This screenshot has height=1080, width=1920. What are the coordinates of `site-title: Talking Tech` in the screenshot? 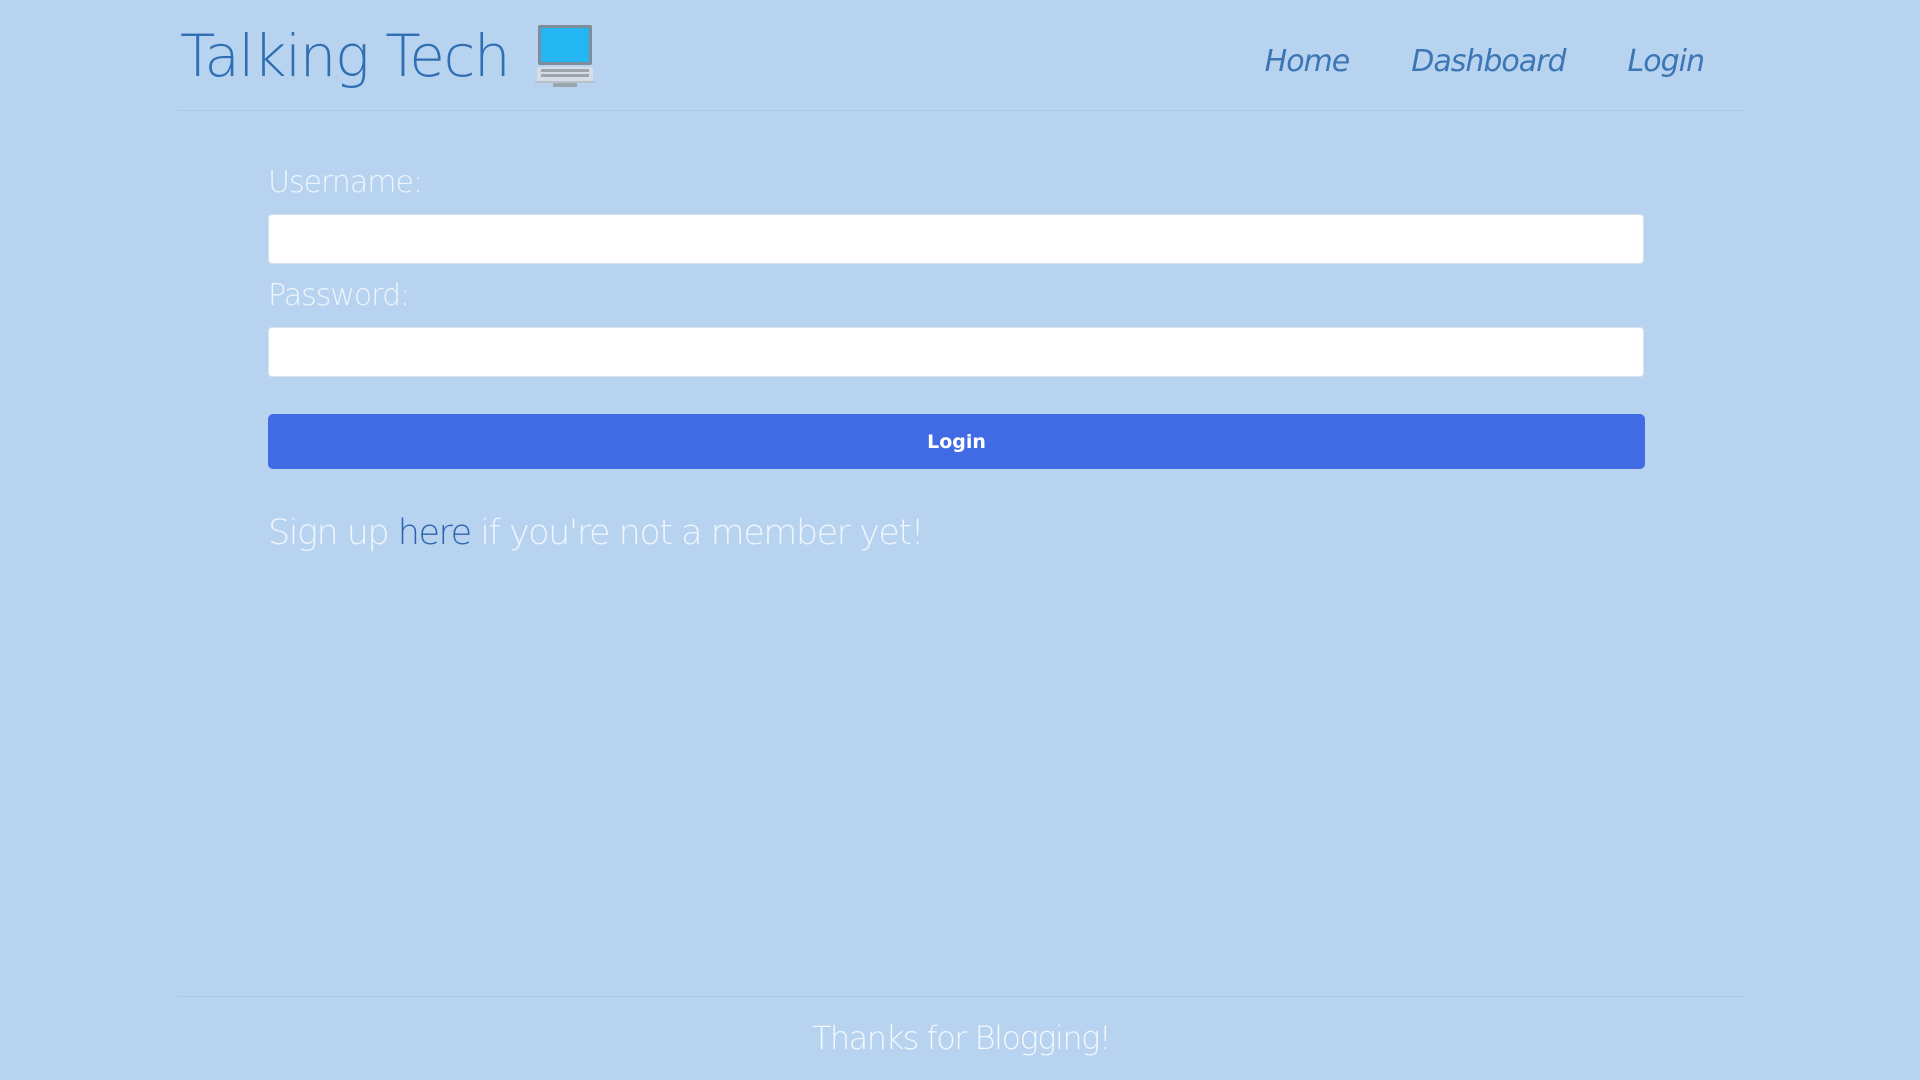 It's located at (345, 56).